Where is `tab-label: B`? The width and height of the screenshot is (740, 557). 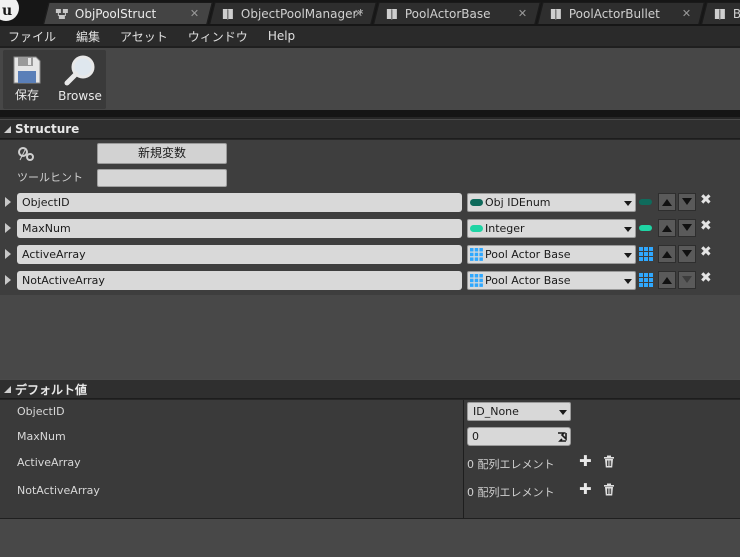
tab-label: B is located at coordinates (736, 13).